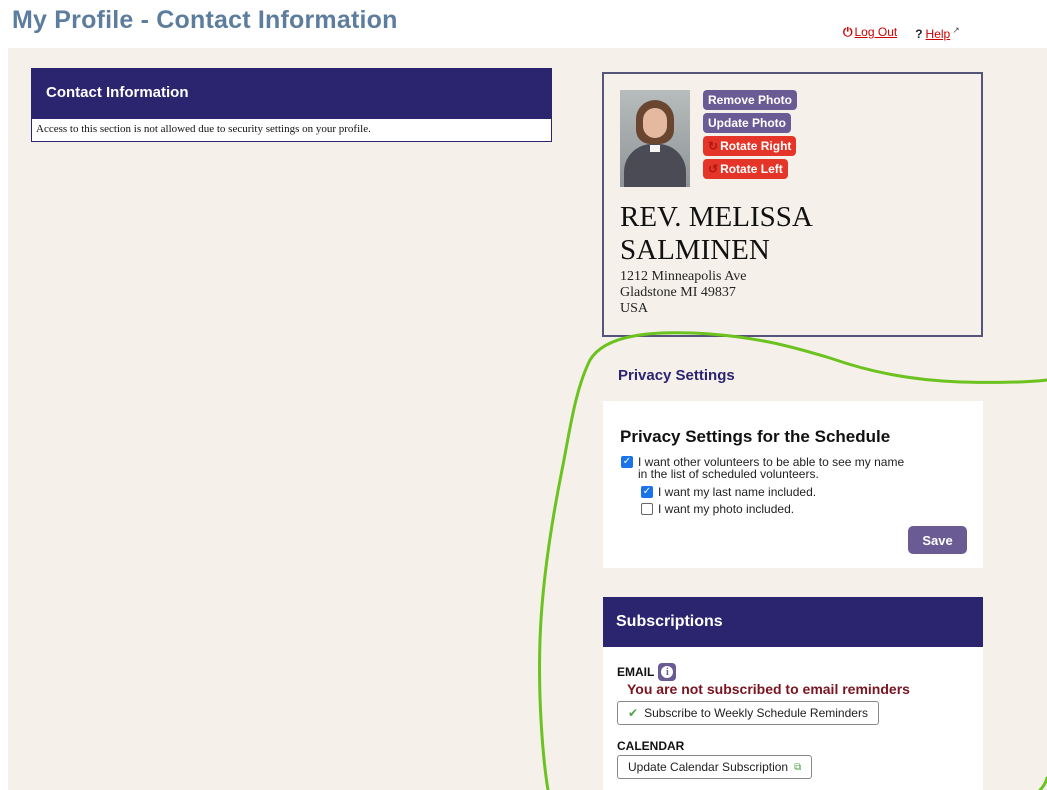 This screenshot has width=1047, height=790. Describe the element at coordinates (793, 622) in the screenshot. I see `subscriptions-heading: Subscriptions` at that location.